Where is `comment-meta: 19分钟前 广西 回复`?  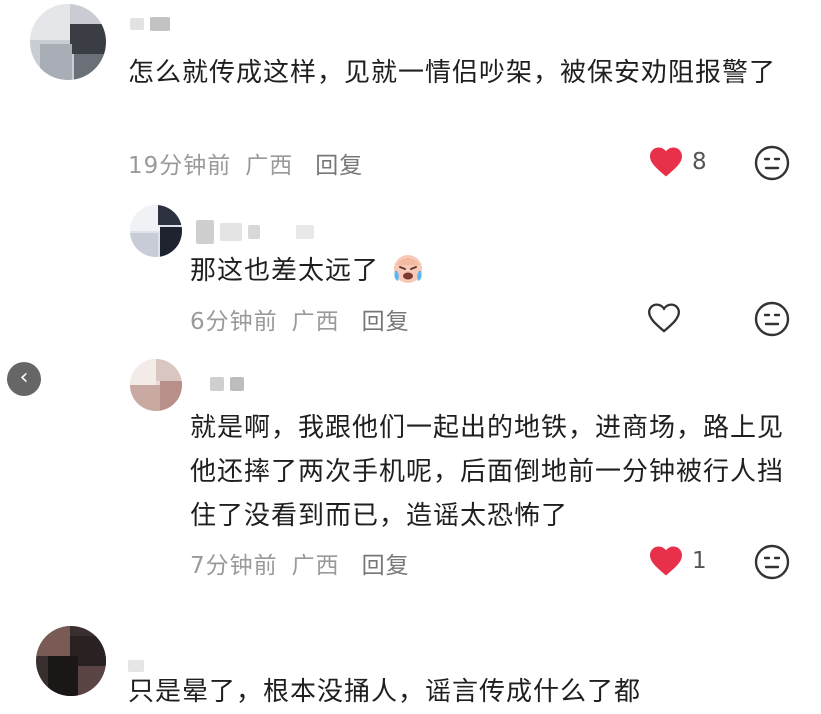 comment-meta: 19分钟前 广西 回复 is located at coordinates (245, 163).